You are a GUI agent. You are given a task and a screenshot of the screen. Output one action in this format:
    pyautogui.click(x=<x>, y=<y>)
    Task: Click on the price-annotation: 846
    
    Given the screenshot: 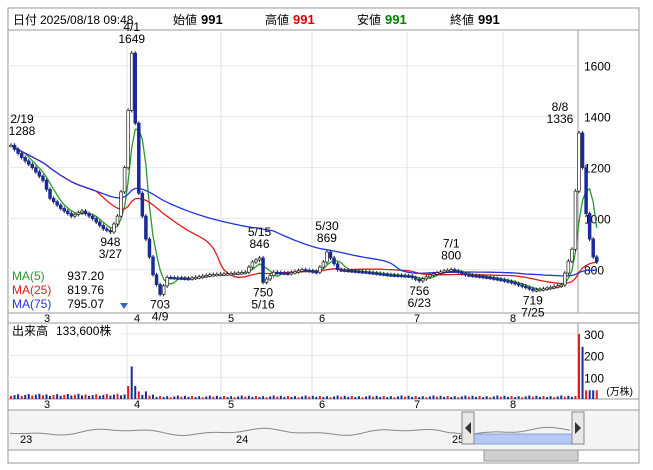 What is the action you would take?
    pyautogui.click(x=259, y=244)
    